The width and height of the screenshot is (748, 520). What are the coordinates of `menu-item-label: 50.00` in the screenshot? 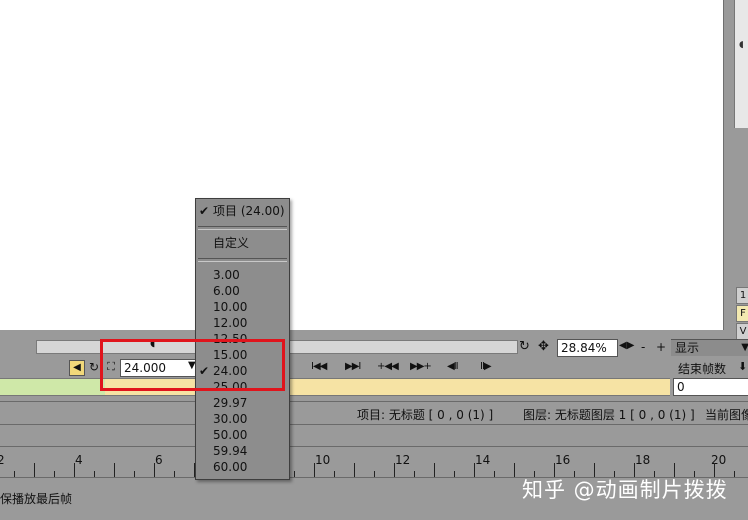 It's located at (230, 435).